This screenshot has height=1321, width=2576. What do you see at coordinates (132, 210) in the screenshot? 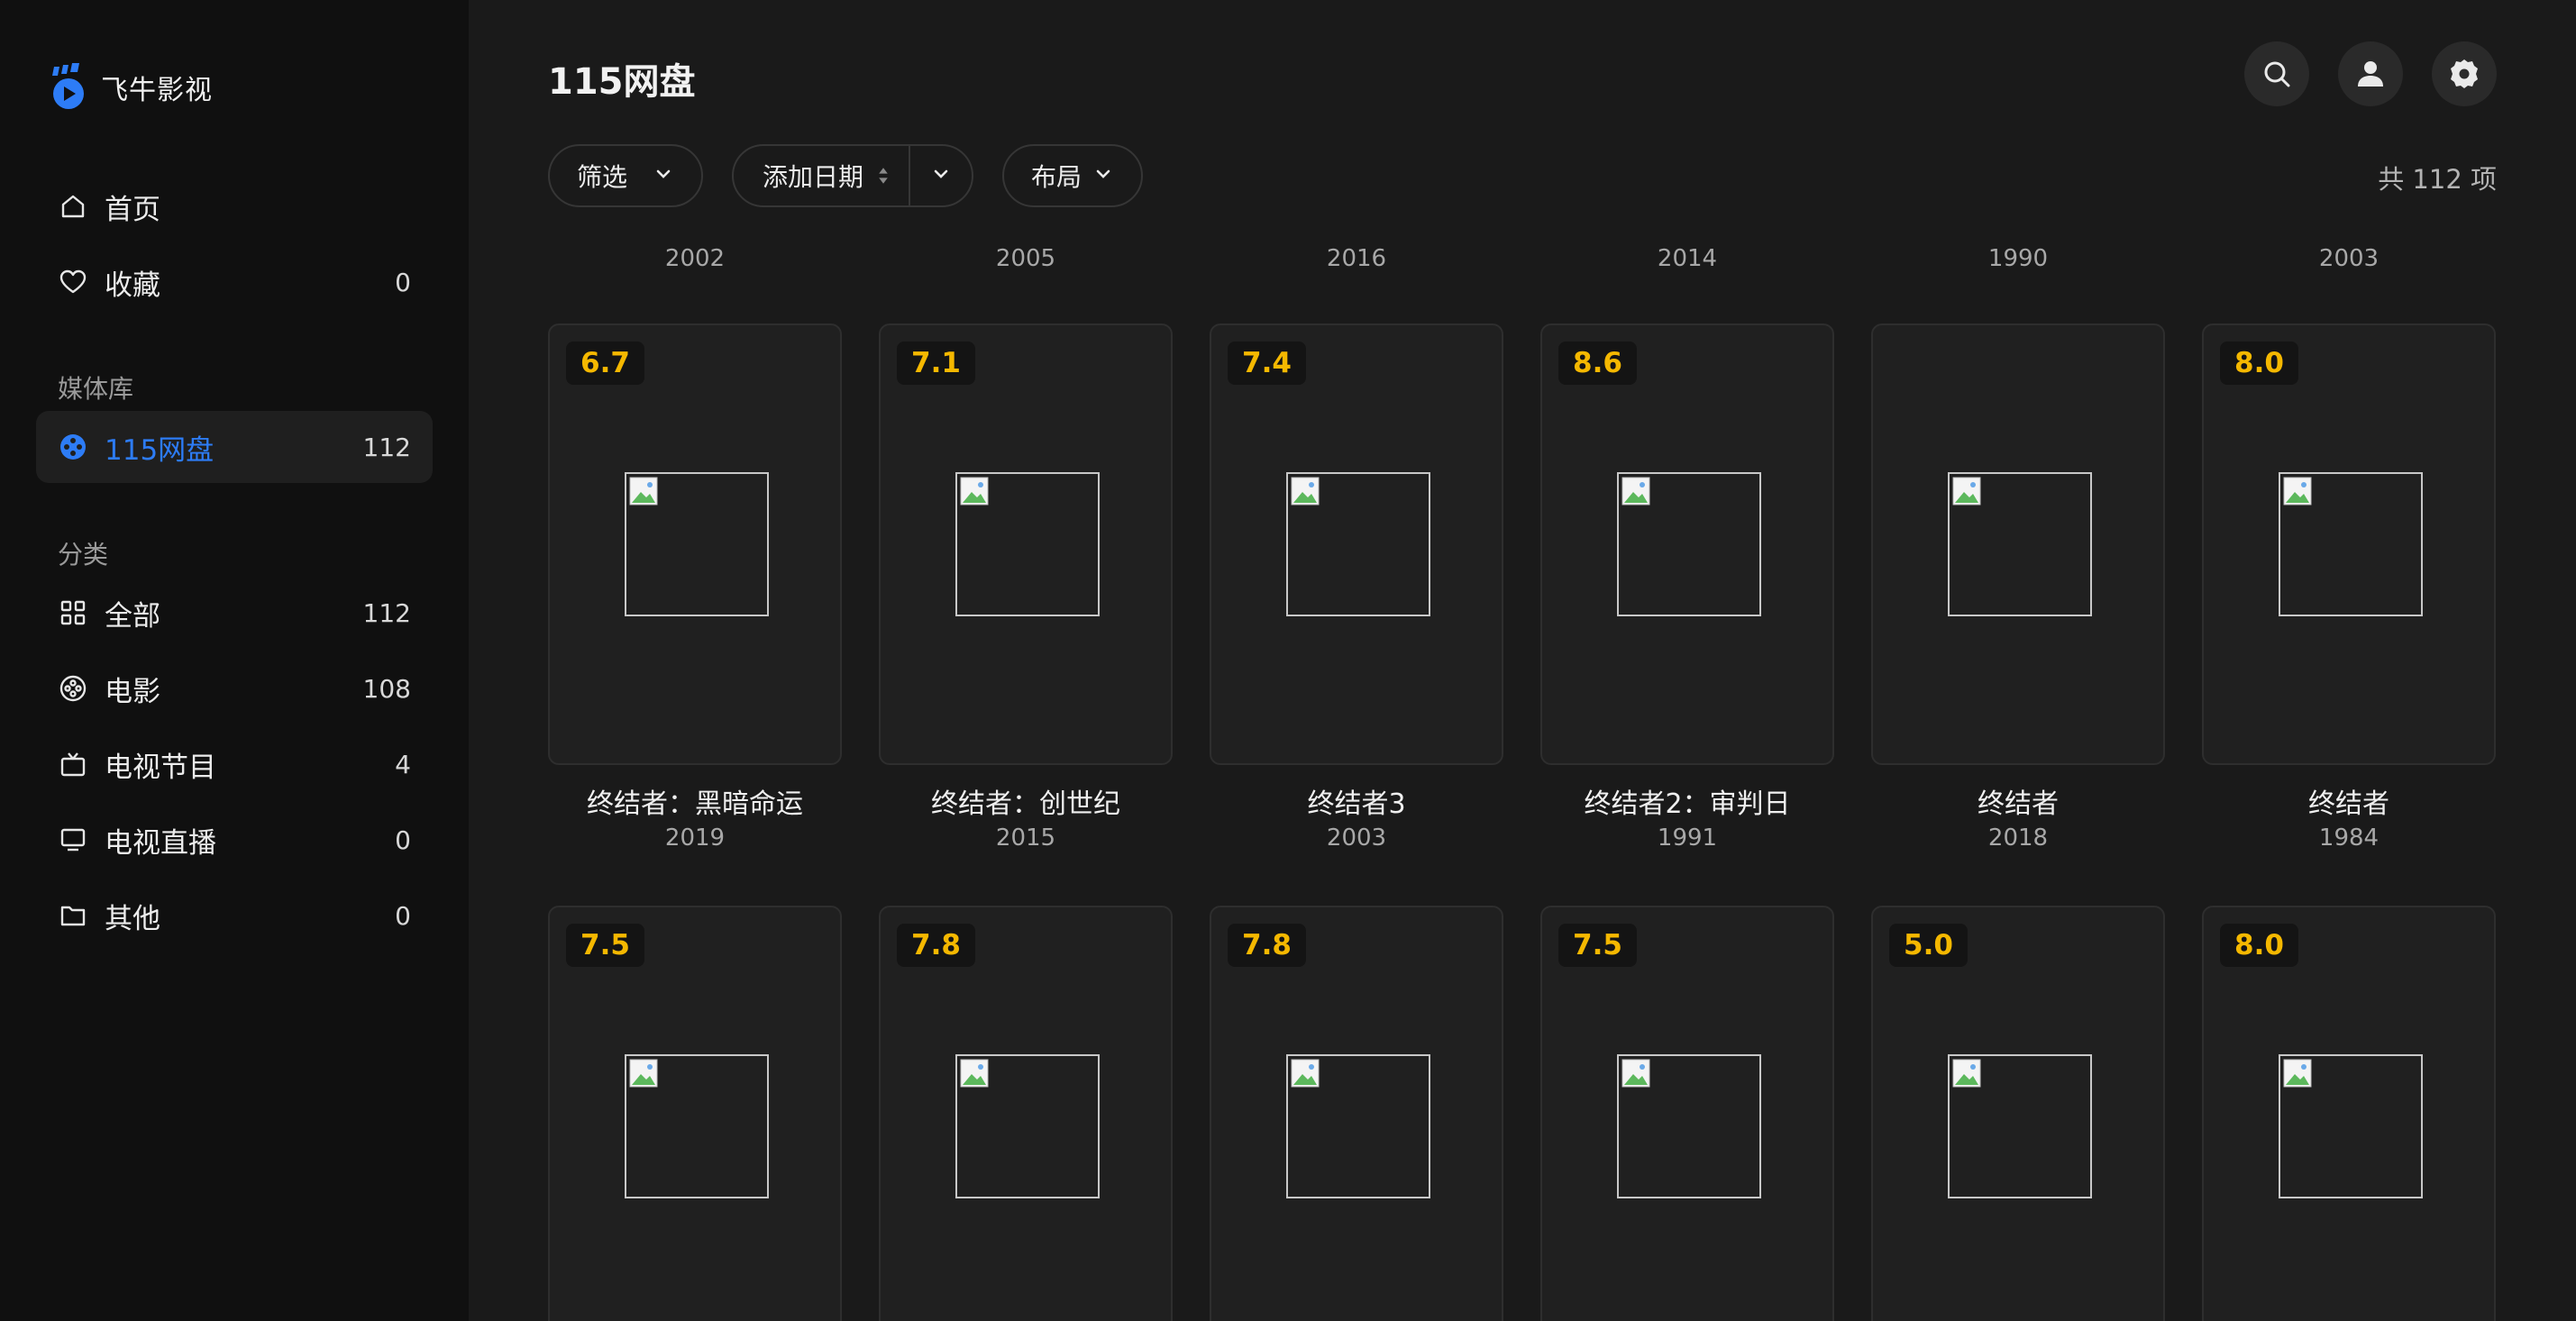
I see `sidebar-item-label: 首页` at bounding box center [132, 210].